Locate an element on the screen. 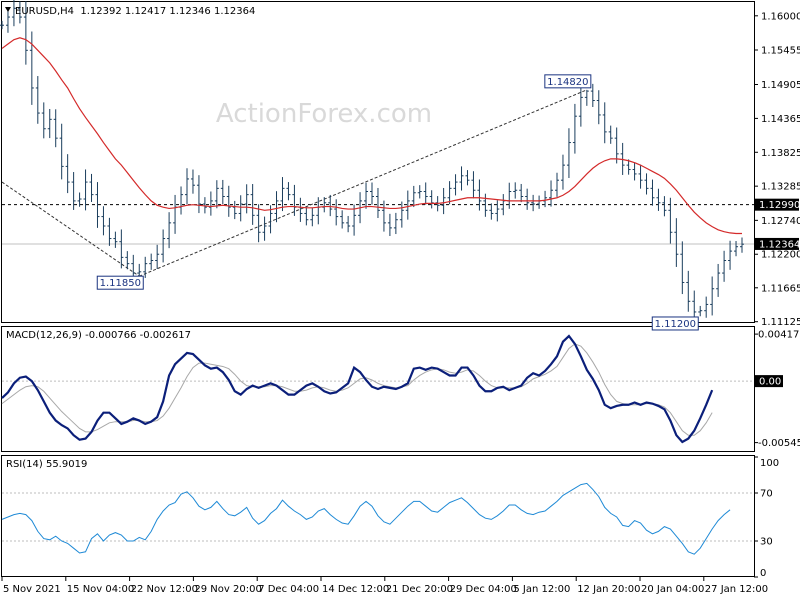 The image size is (800, 604). annotation-1.11200: 1.11200 is located at coordinates (675, 323).